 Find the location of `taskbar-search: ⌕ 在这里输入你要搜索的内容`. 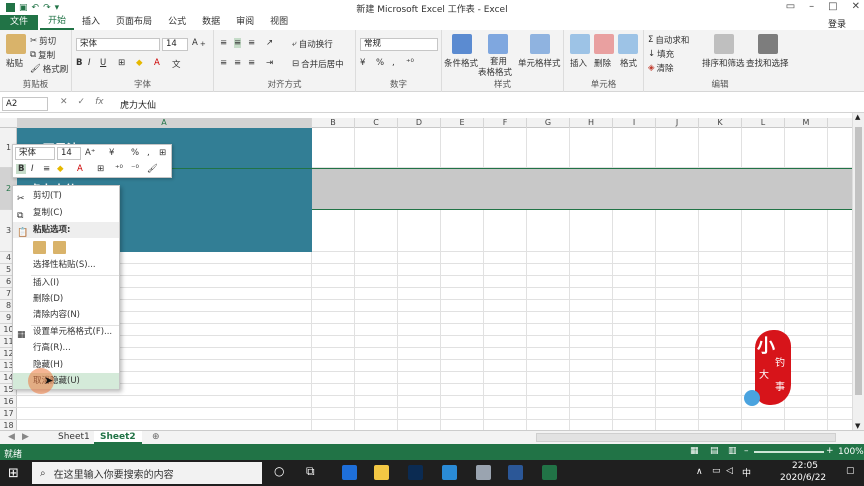

taskbar-search: ⌕ 在这里输入你要搜索的内容 is located at coordinates (147, 473).